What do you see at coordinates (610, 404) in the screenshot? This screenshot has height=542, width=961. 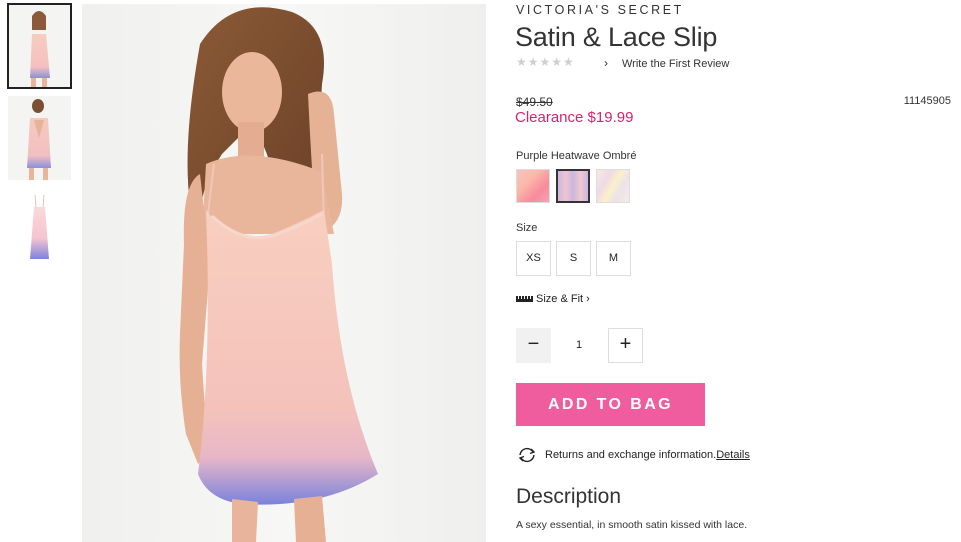 I see `add-to-bag-button: ADD TO BAG` at bounding box center [610, 404].